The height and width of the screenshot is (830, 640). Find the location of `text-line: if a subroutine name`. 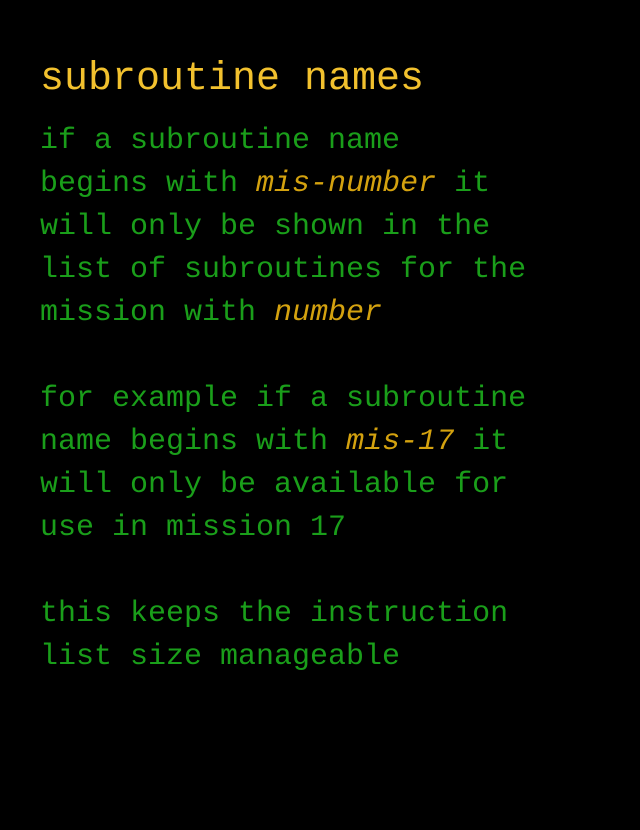

text-line: if a subroutine name is located at coordinates (335, 141).